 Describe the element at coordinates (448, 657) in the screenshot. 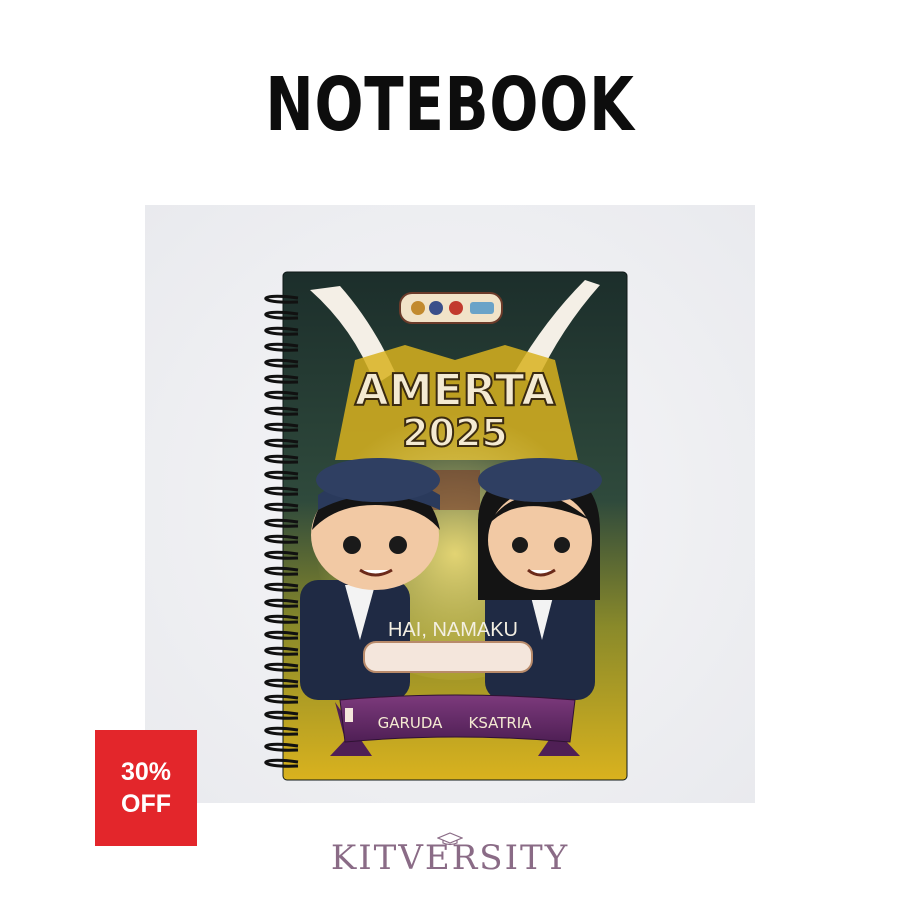

I see `name-field` at that location.